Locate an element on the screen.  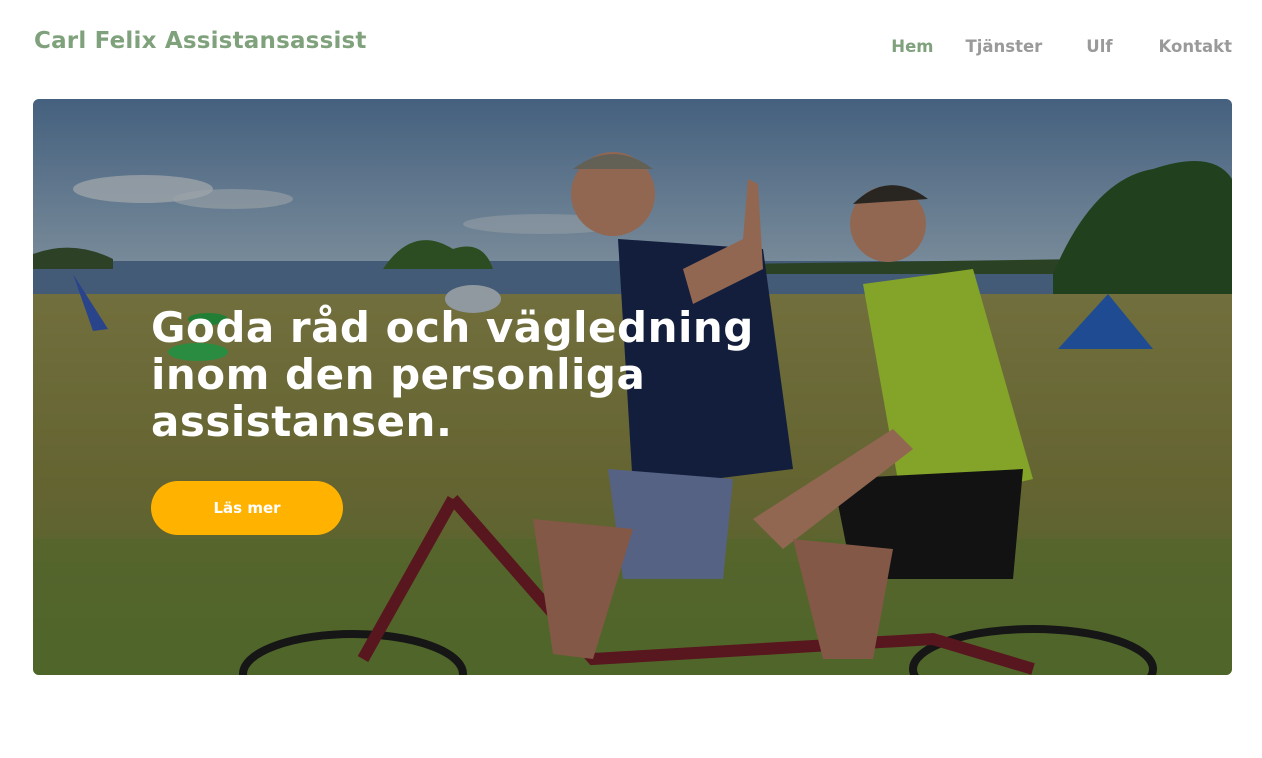
nav-item-hem: Hem is located at coordinates (912, 46).